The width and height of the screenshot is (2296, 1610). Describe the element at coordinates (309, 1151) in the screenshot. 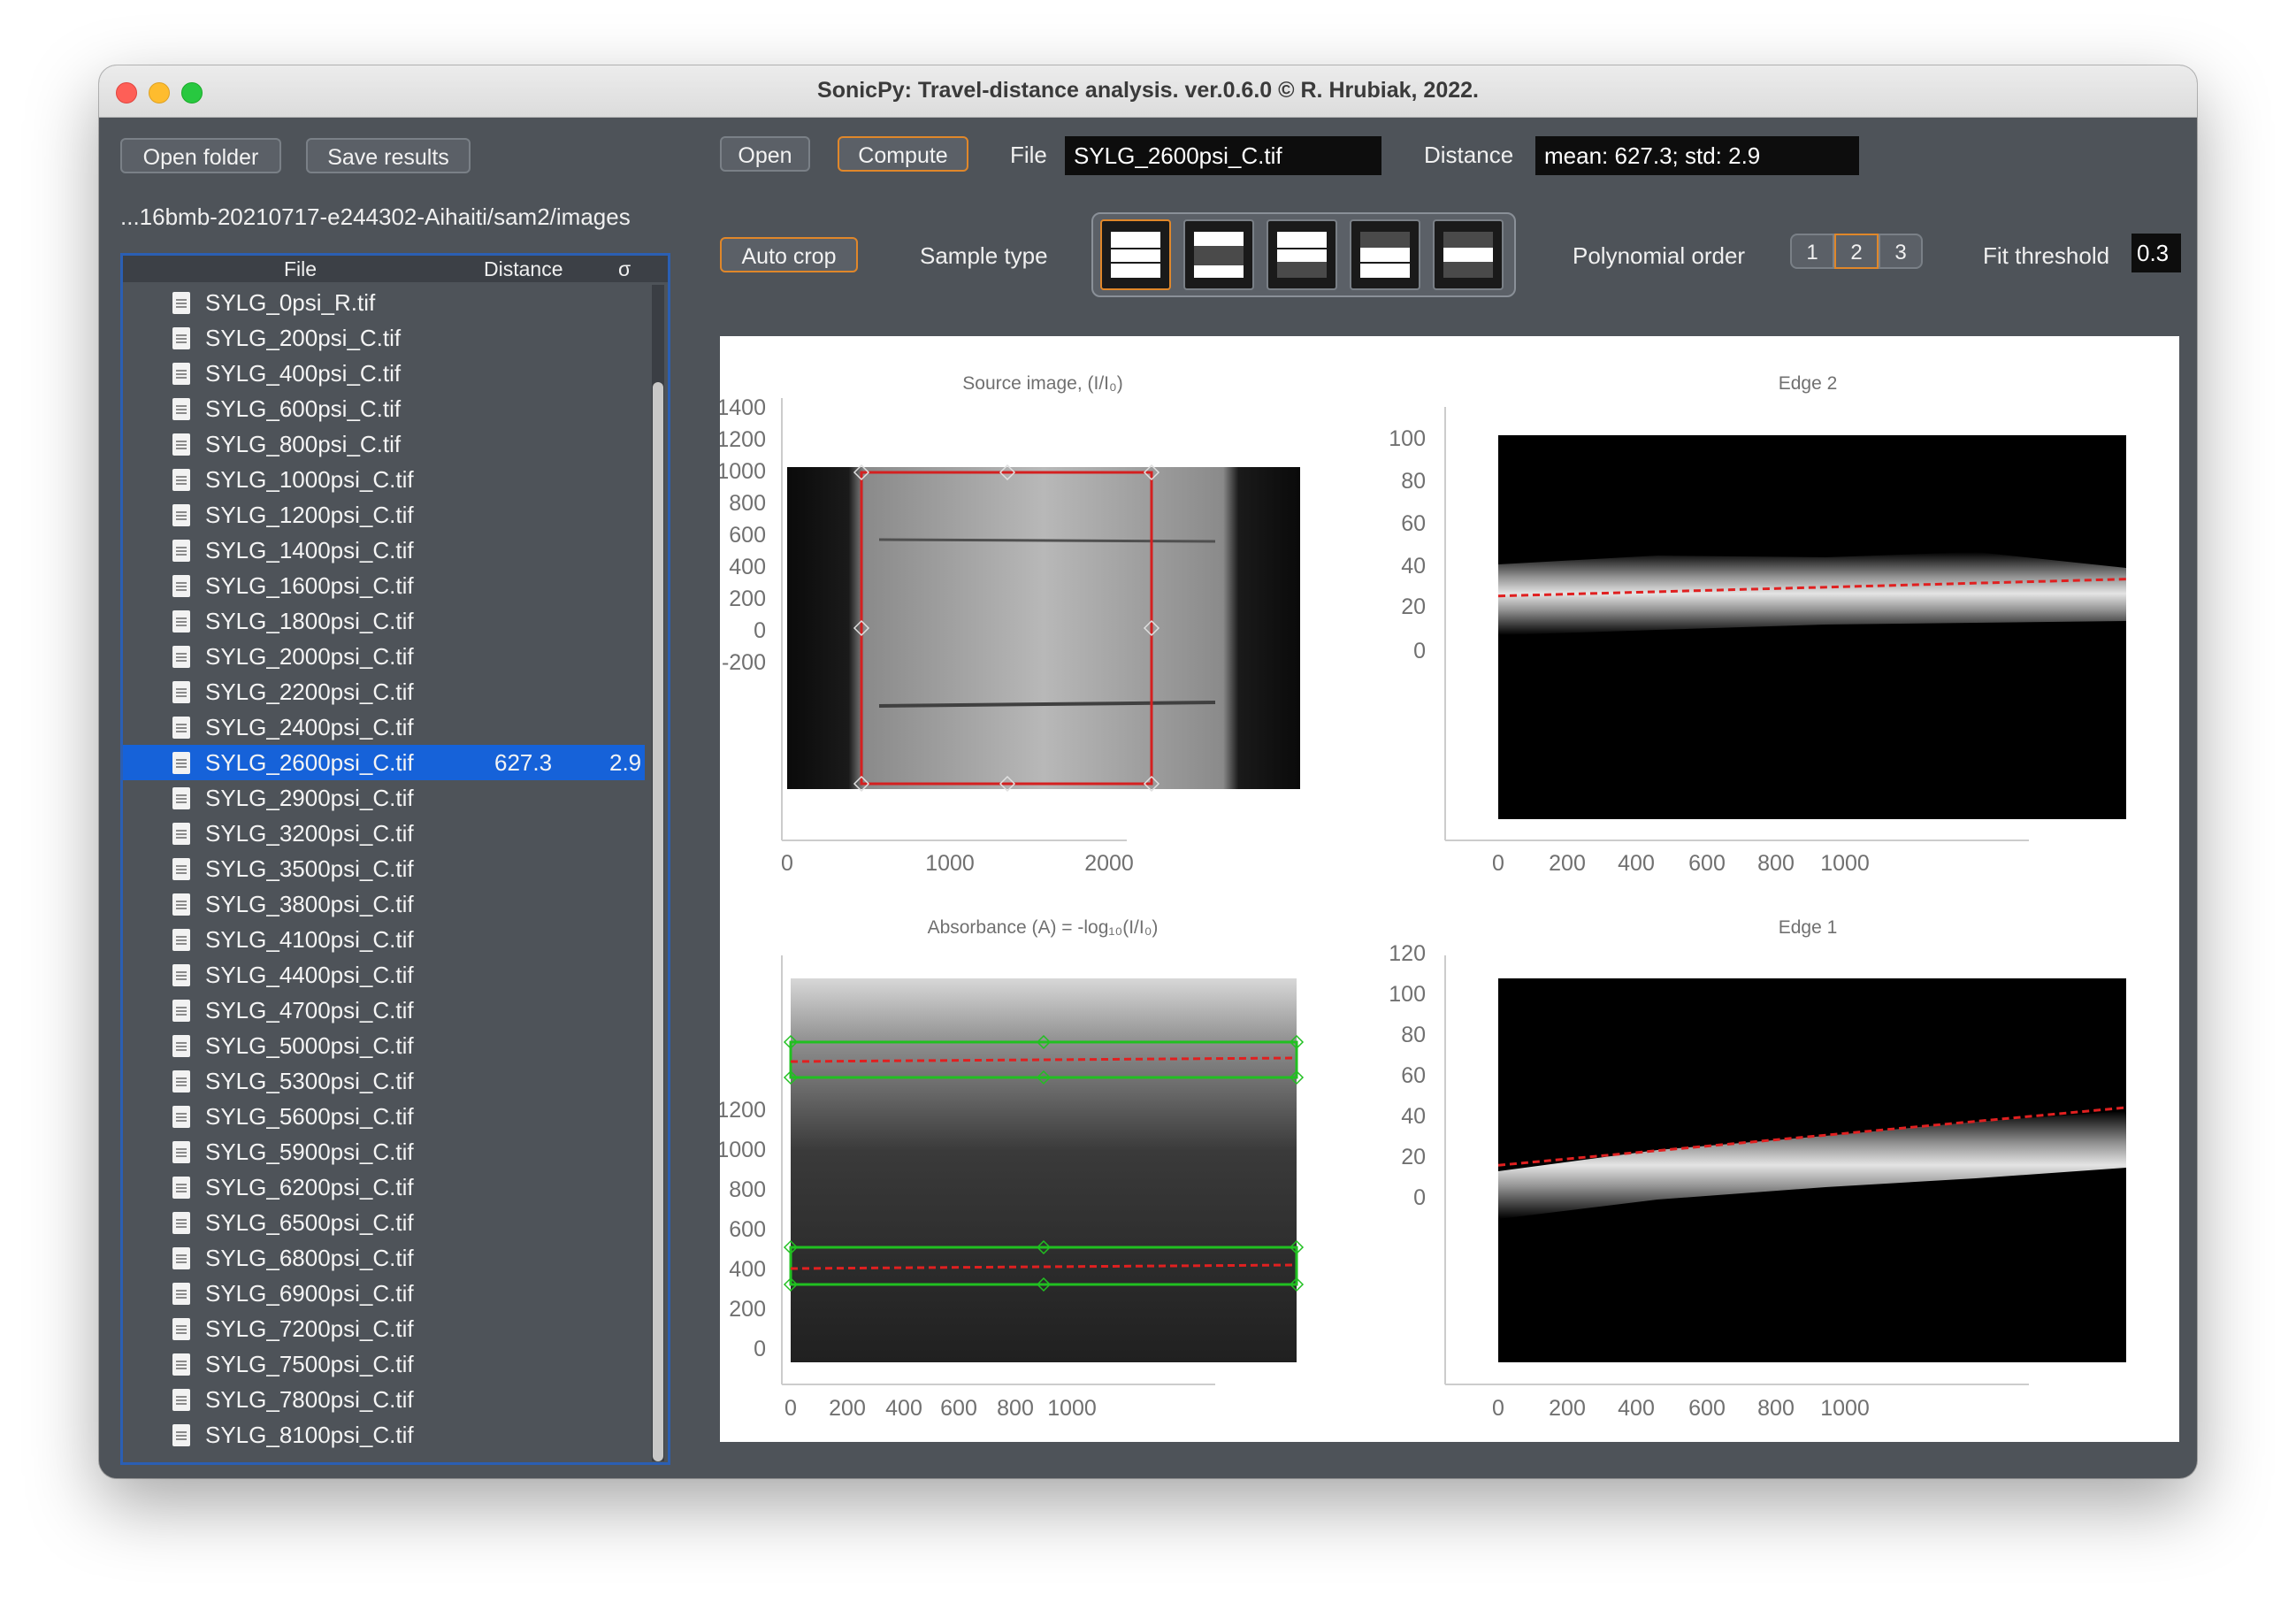

I see `file-name: SYLG_5900psi_C.tif` at that location.